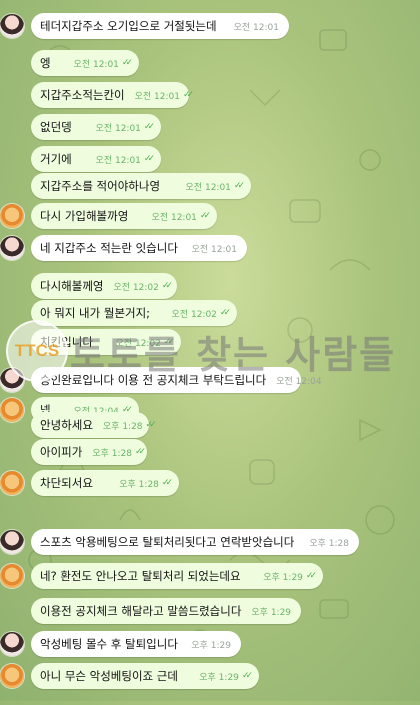 This screenshot has width=420, height=705. I want to click on message-text: 네? 환전도 안나오고 탈퇴처리 되었는데요, so click(140, 576).